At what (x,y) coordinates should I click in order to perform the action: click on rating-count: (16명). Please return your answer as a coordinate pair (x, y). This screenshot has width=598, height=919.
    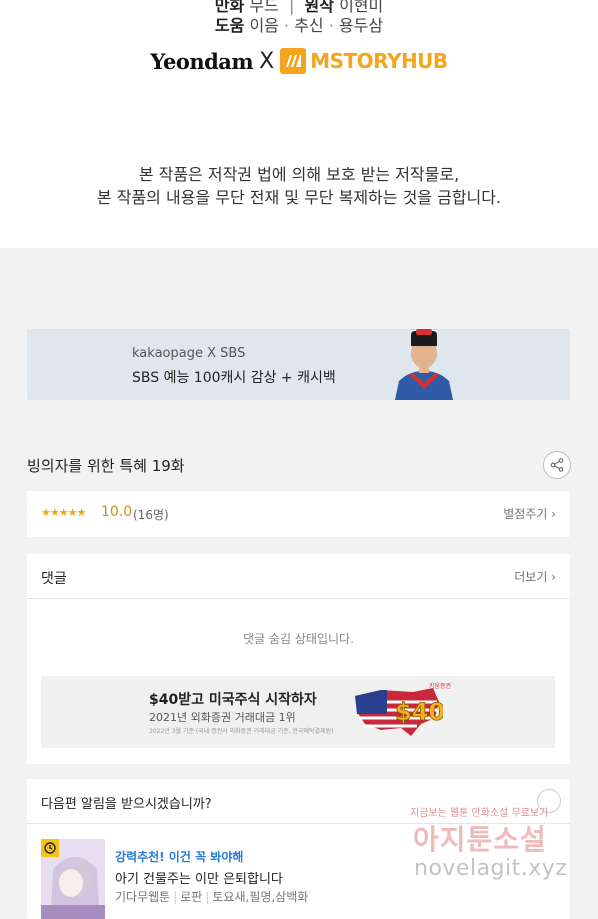
    Looking at the image, I should click on (151, 515).